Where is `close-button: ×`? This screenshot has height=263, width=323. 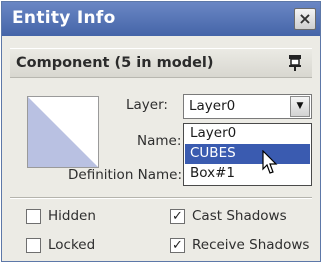
close-button: × is located at coordinates (305, 19).